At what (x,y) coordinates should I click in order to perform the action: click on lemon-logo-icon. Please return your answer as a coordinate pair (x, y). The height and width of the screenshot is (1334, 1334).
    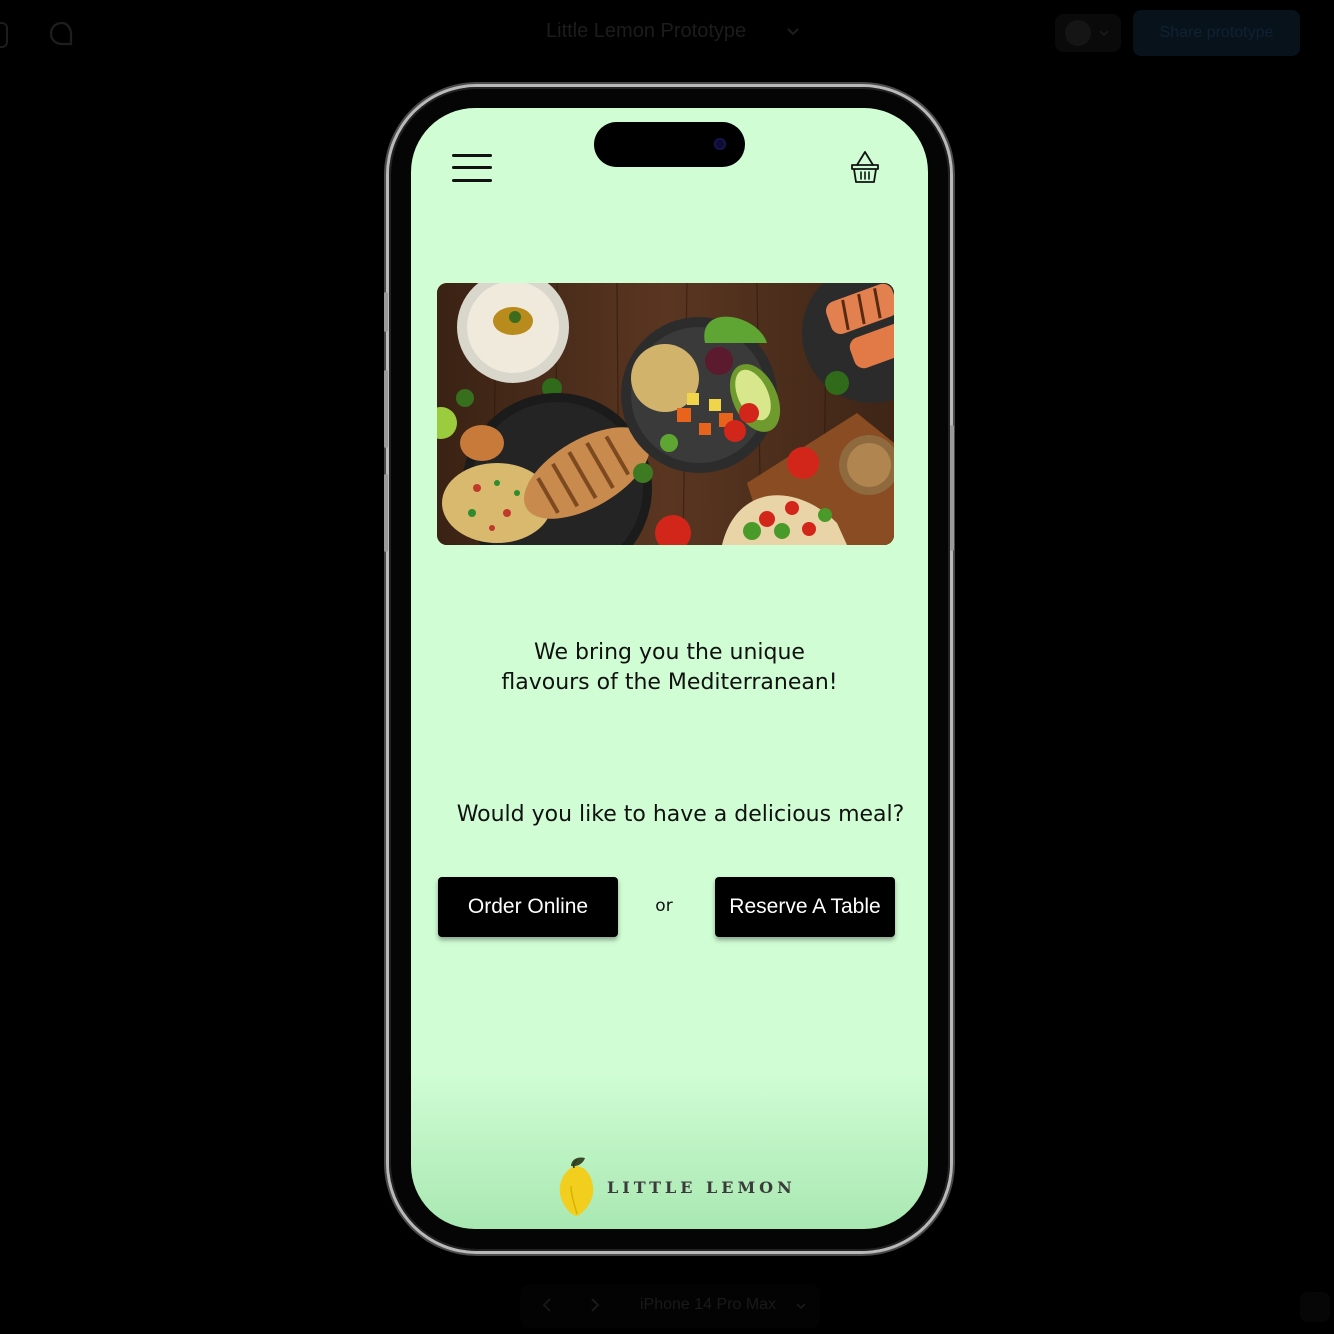
    Looking at the image, I should click on (576, 1186).